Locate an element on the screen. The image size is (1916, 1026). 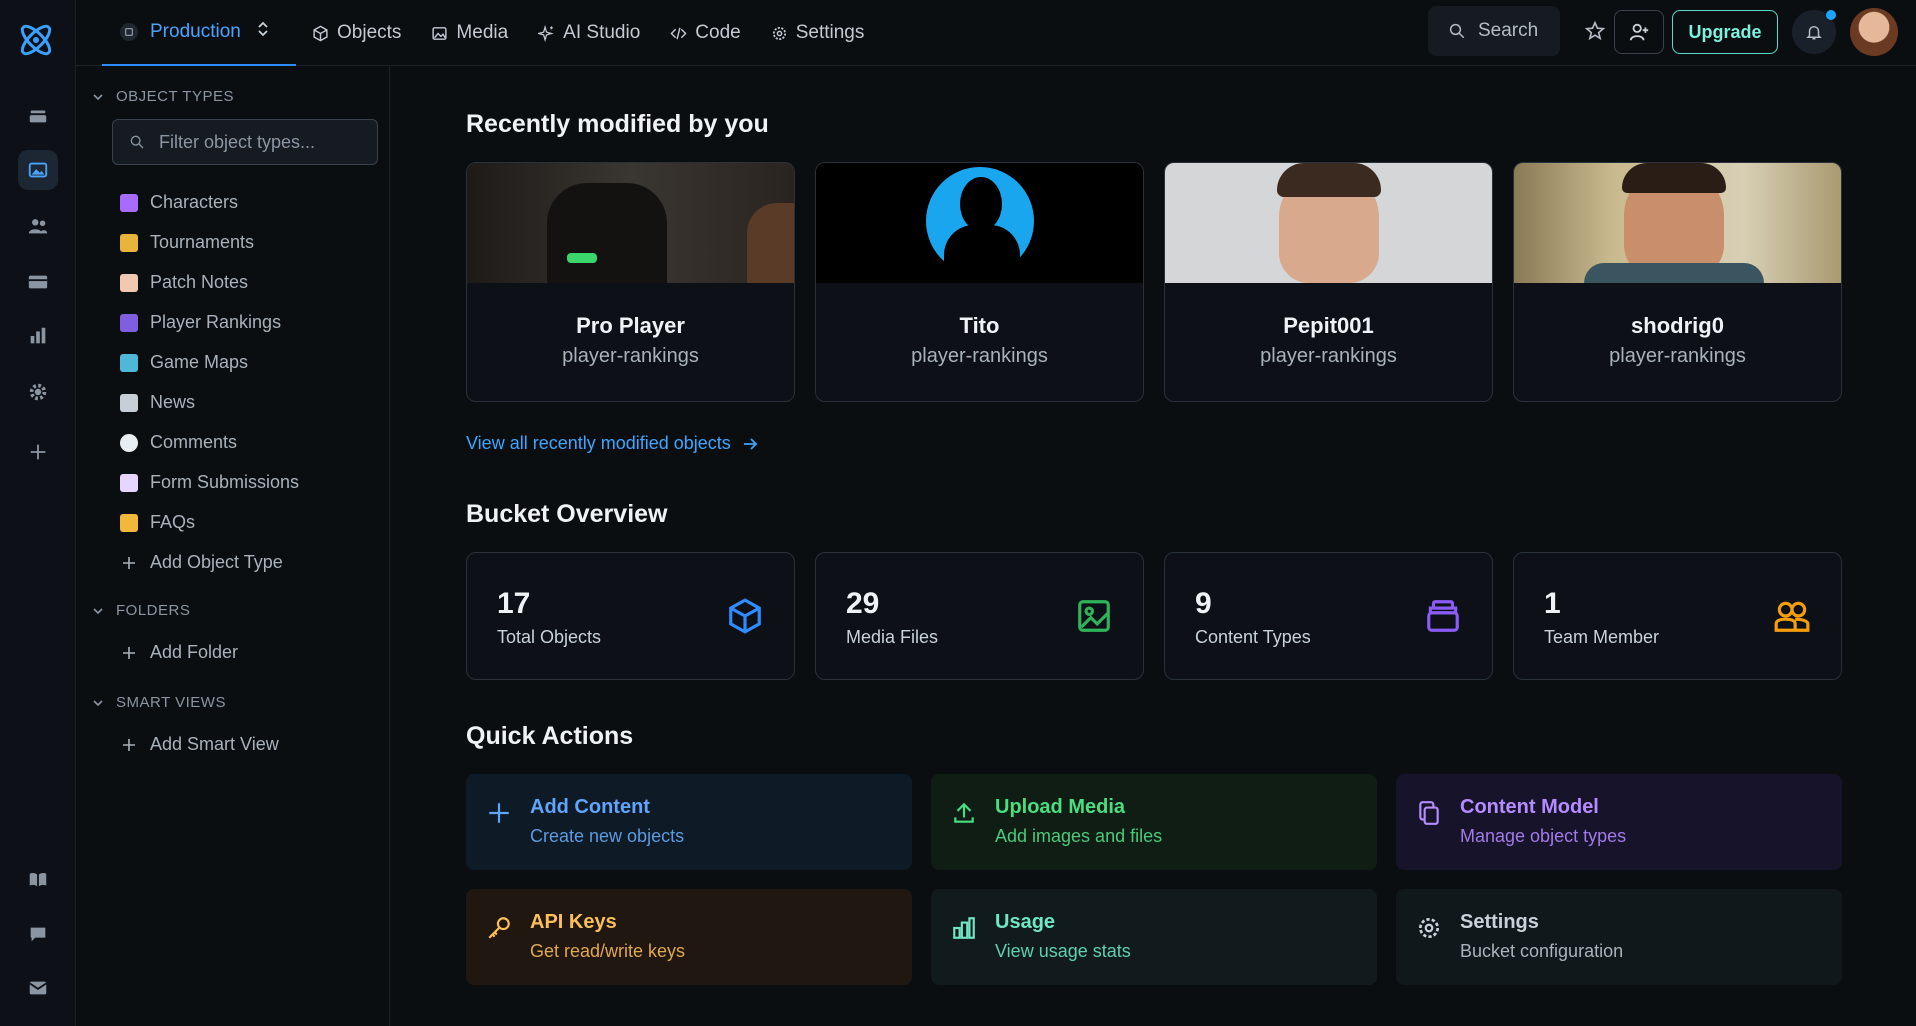
rail-chat-icon is located at coordinates (38, 934).